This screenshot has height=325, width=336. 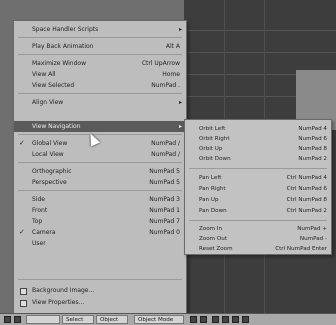 I want to click on manipulator-icon, so click(x=215, y=319).